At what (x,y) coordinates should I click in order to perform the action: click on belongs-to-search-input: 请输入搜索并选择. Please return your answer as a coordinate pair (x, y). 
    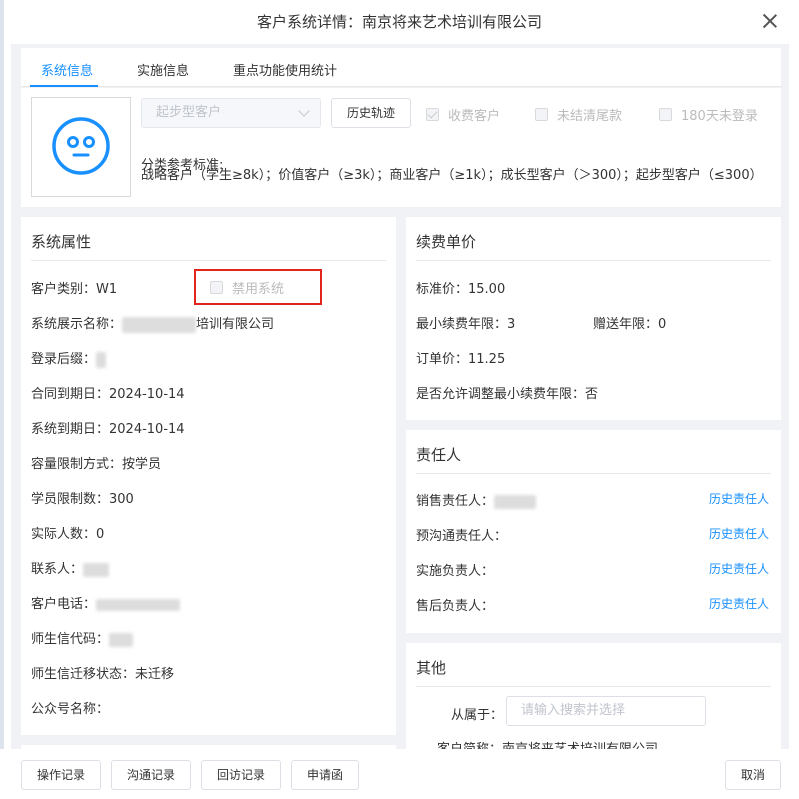
    Looking at the image, I should click on (606, 711).